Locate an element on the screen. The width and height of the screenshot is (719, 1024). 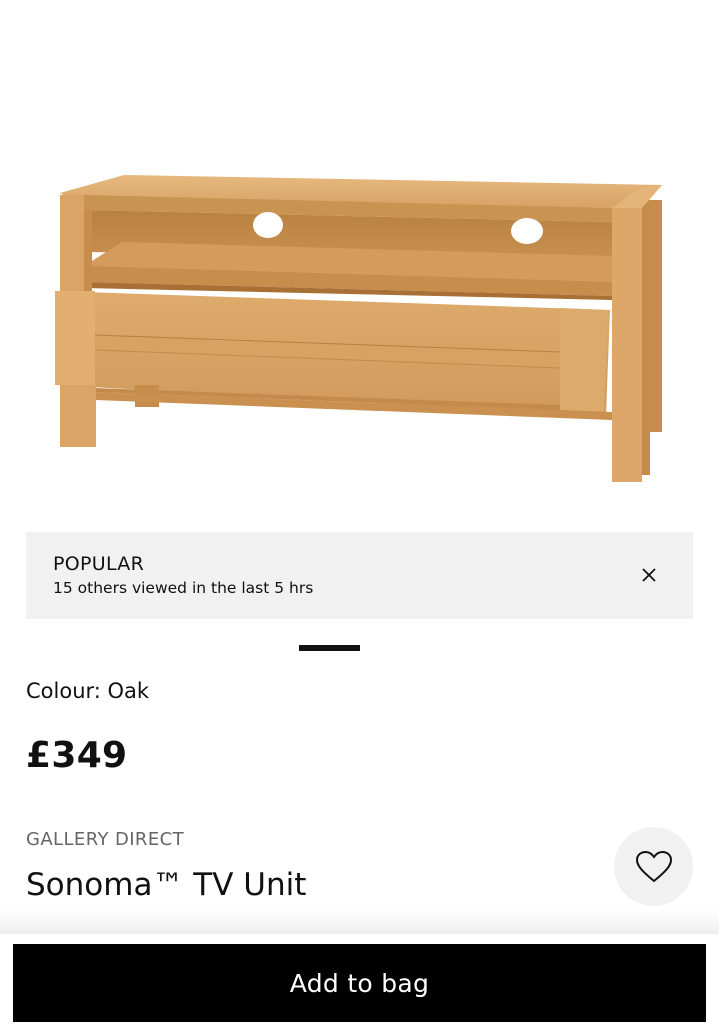
brand-name: GALLERY DIRECT is located at coordinates (105, 839).